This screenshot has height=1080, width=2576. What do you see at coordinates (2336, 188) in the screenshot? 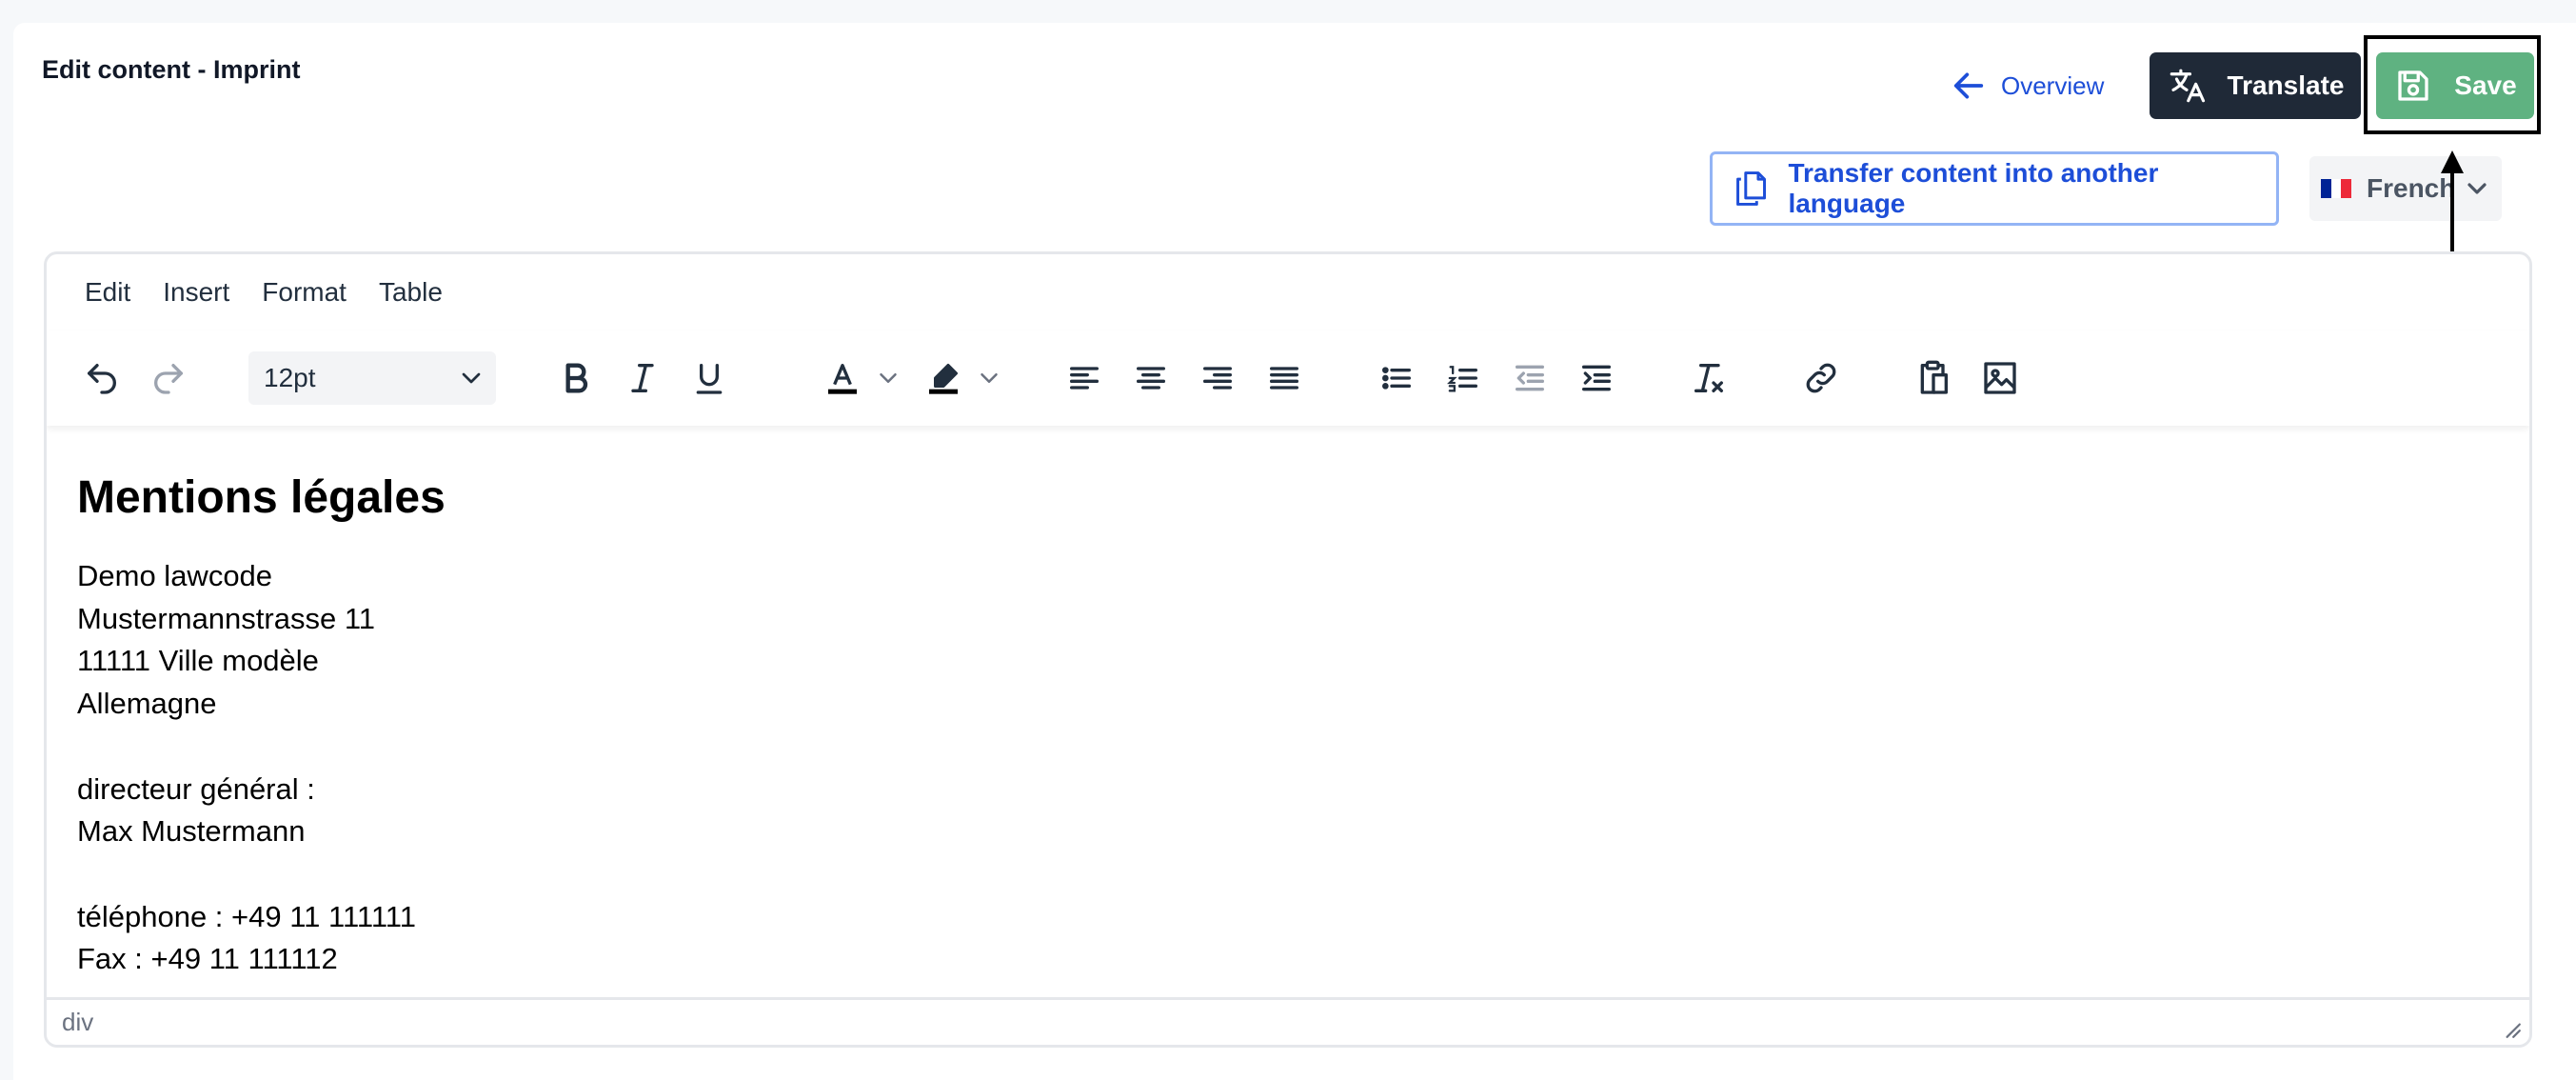
I see `french-flag-icon` at bounding box center [2336, 188].